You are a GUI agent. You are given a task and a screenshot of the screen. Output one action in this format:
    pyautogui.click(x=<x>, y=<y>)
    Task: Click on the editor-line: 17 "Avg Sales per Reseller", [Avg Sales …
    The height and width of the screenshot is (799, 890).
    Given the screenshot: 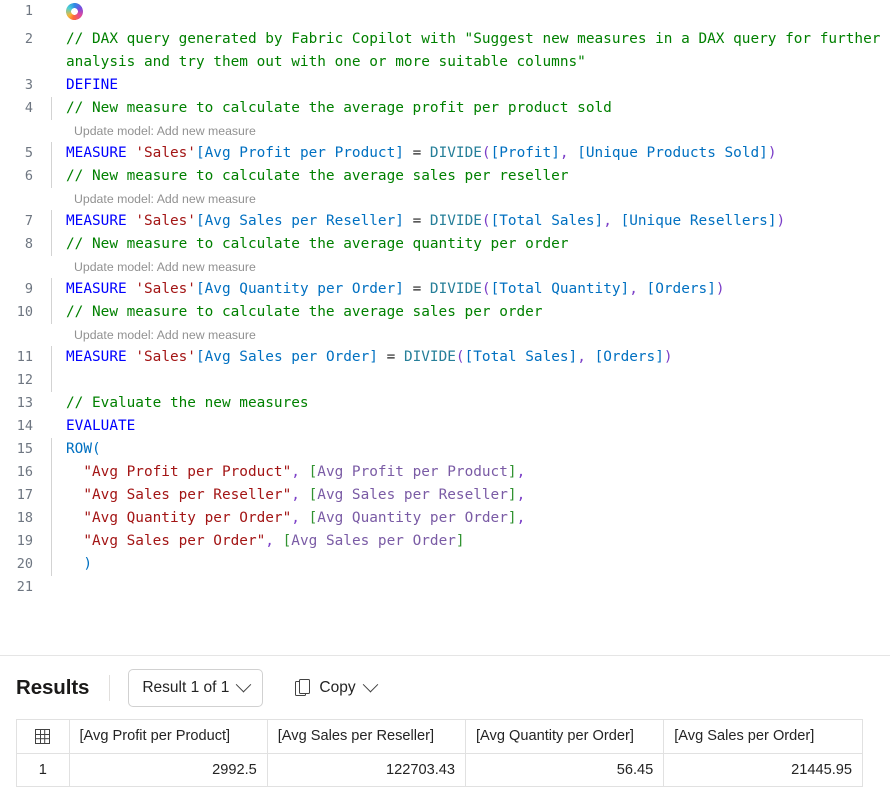 What is the action you would take?
    pyautogui.click(x=445, y=495)
    